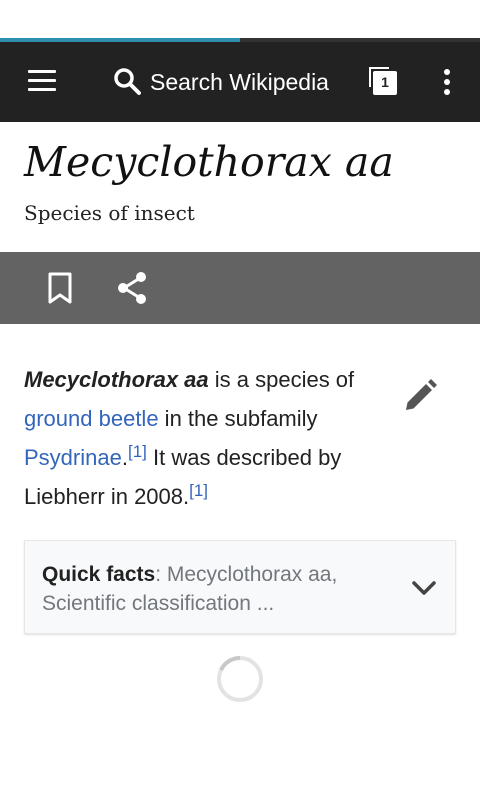 The height and width of the screenshot is (800, 480). What do you see at coordinates (42, 71) in the screenshot?
I see `hamburger-menu-icon` at bounding box center [42, 71].